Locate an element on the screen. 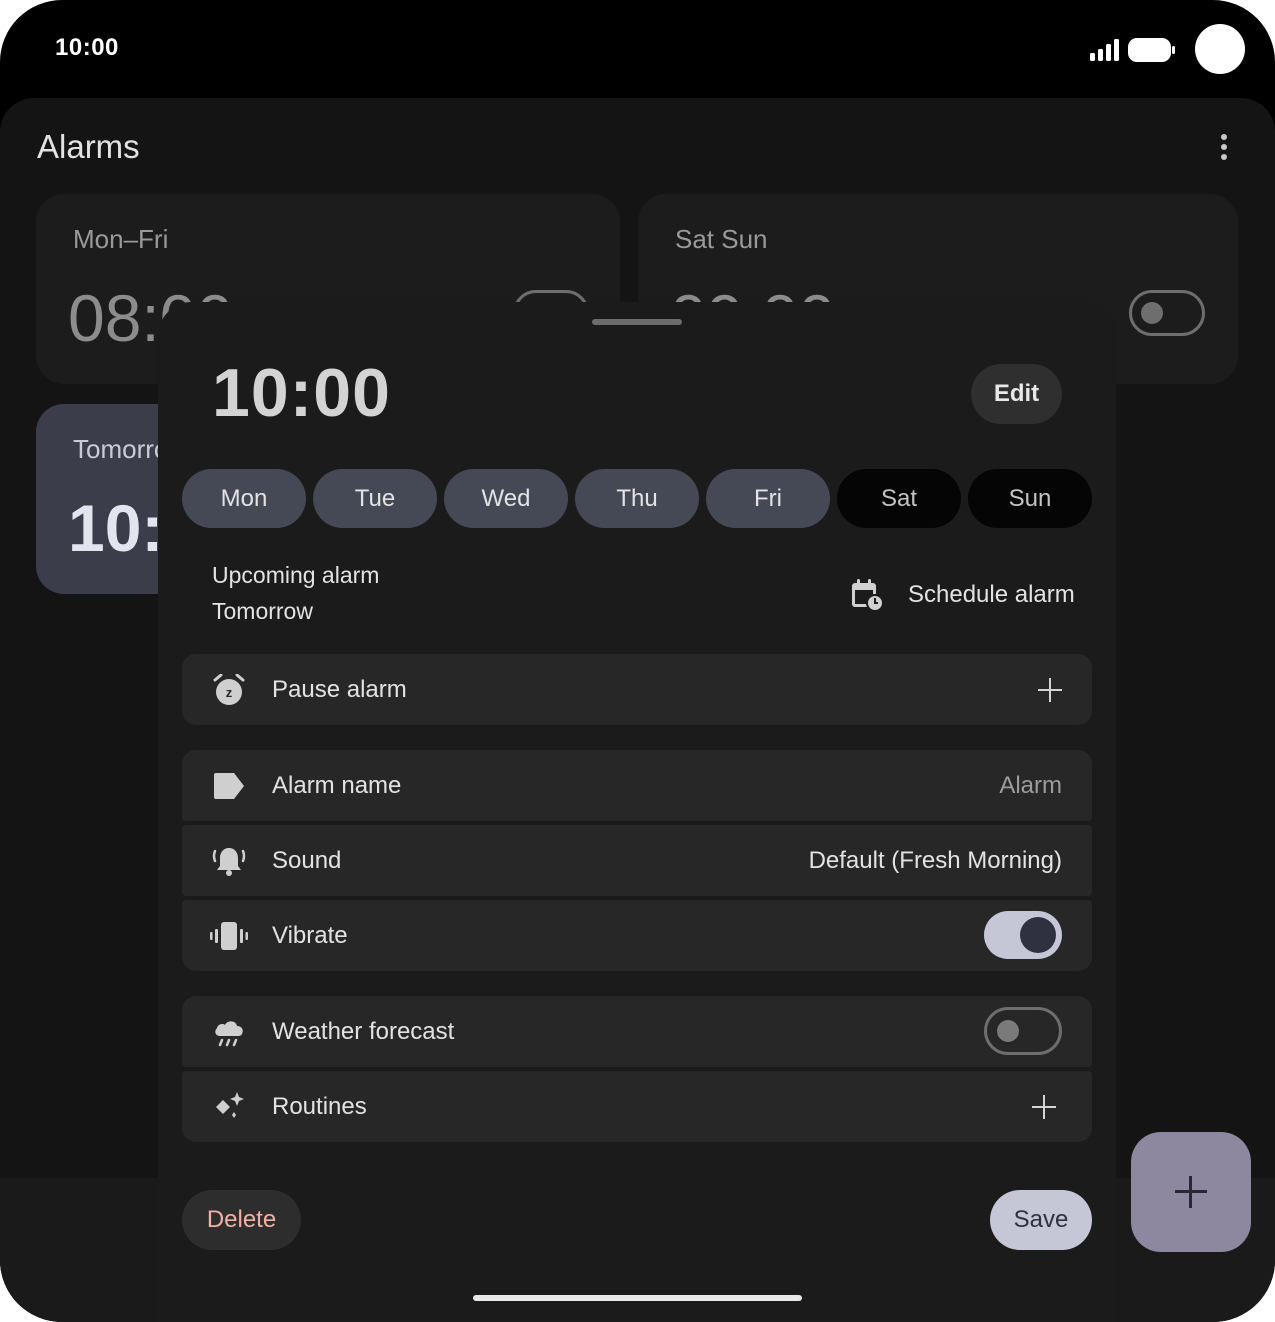 Image resolution: width=1275 pixels, height=1322 pixels. signal-icon is located at coordinates (1104, 50).